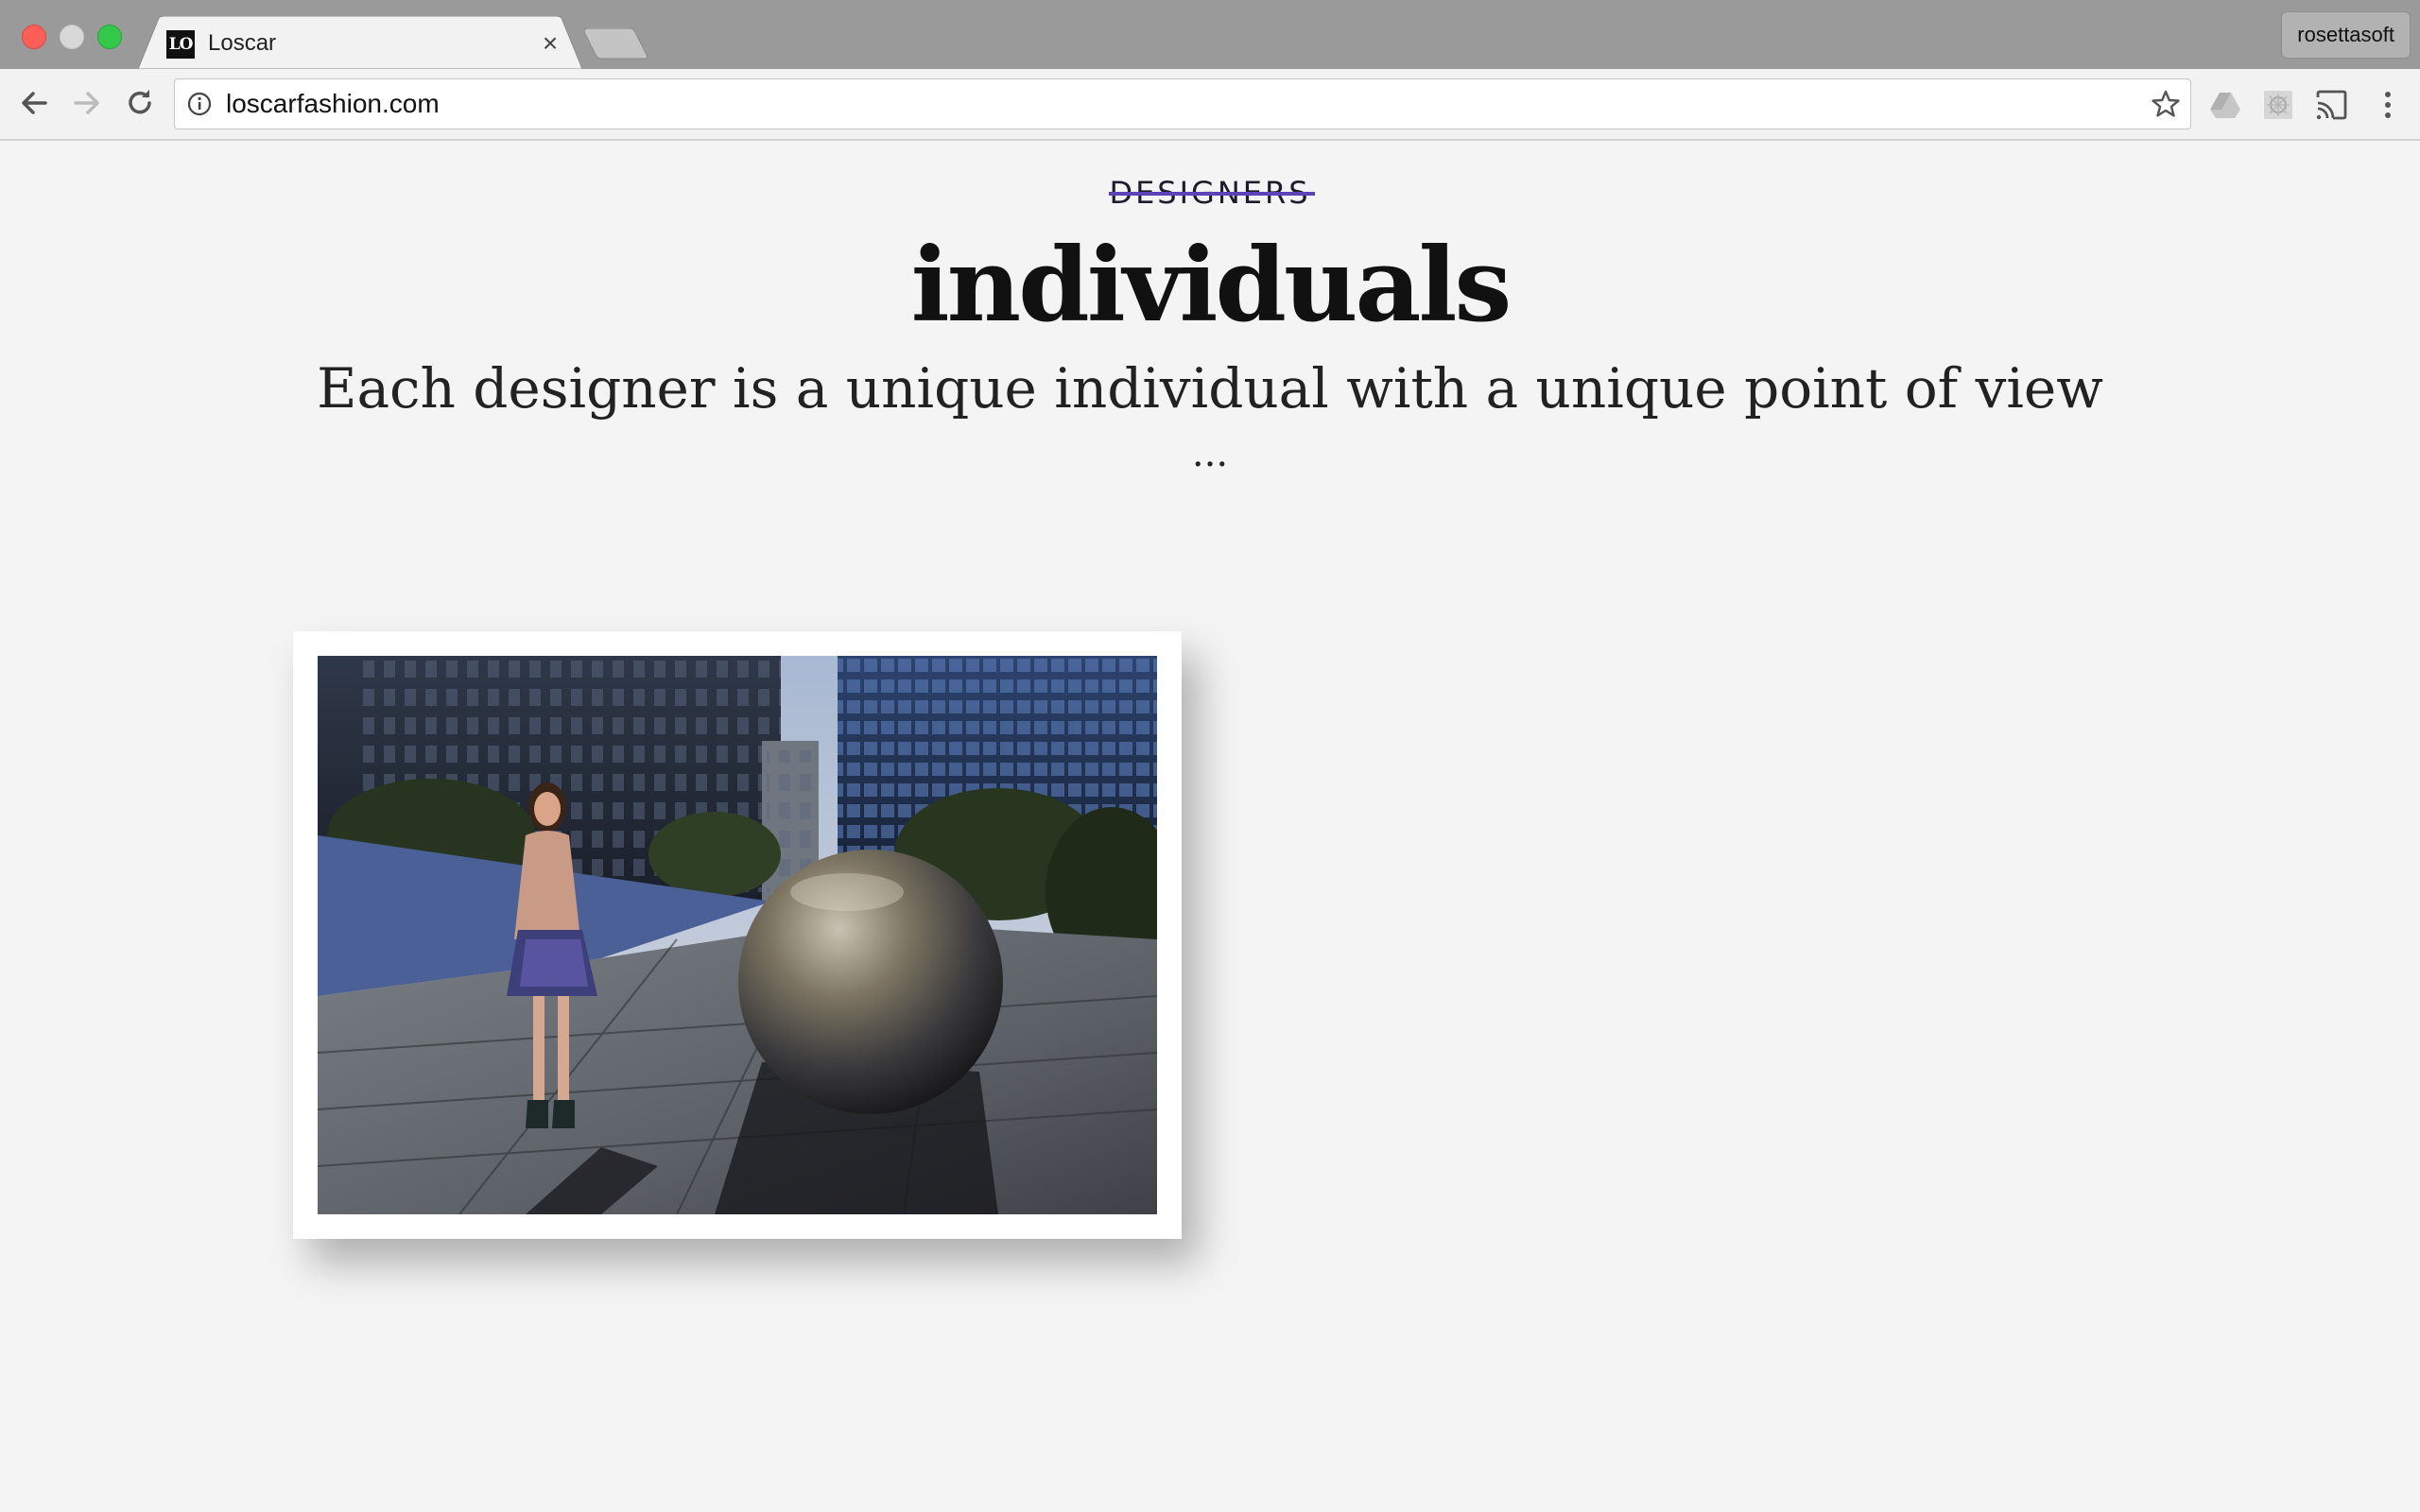 The width and height of the screenshot is (2420, 1512). What do you see at coordinates (2346, 35) in the screenshot?
I see `profile-button: rosettasoft` at bounding box center [2346, 35].